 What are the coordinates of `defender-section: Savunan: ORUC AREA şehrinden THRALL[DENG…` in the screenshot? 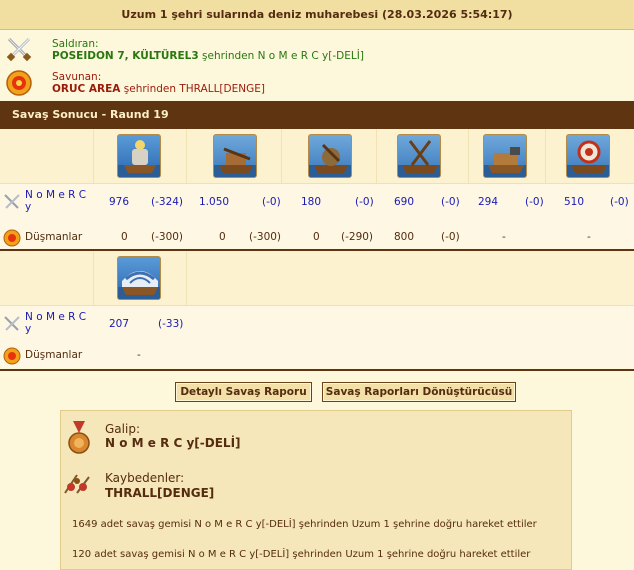 It's located at (317, 83).